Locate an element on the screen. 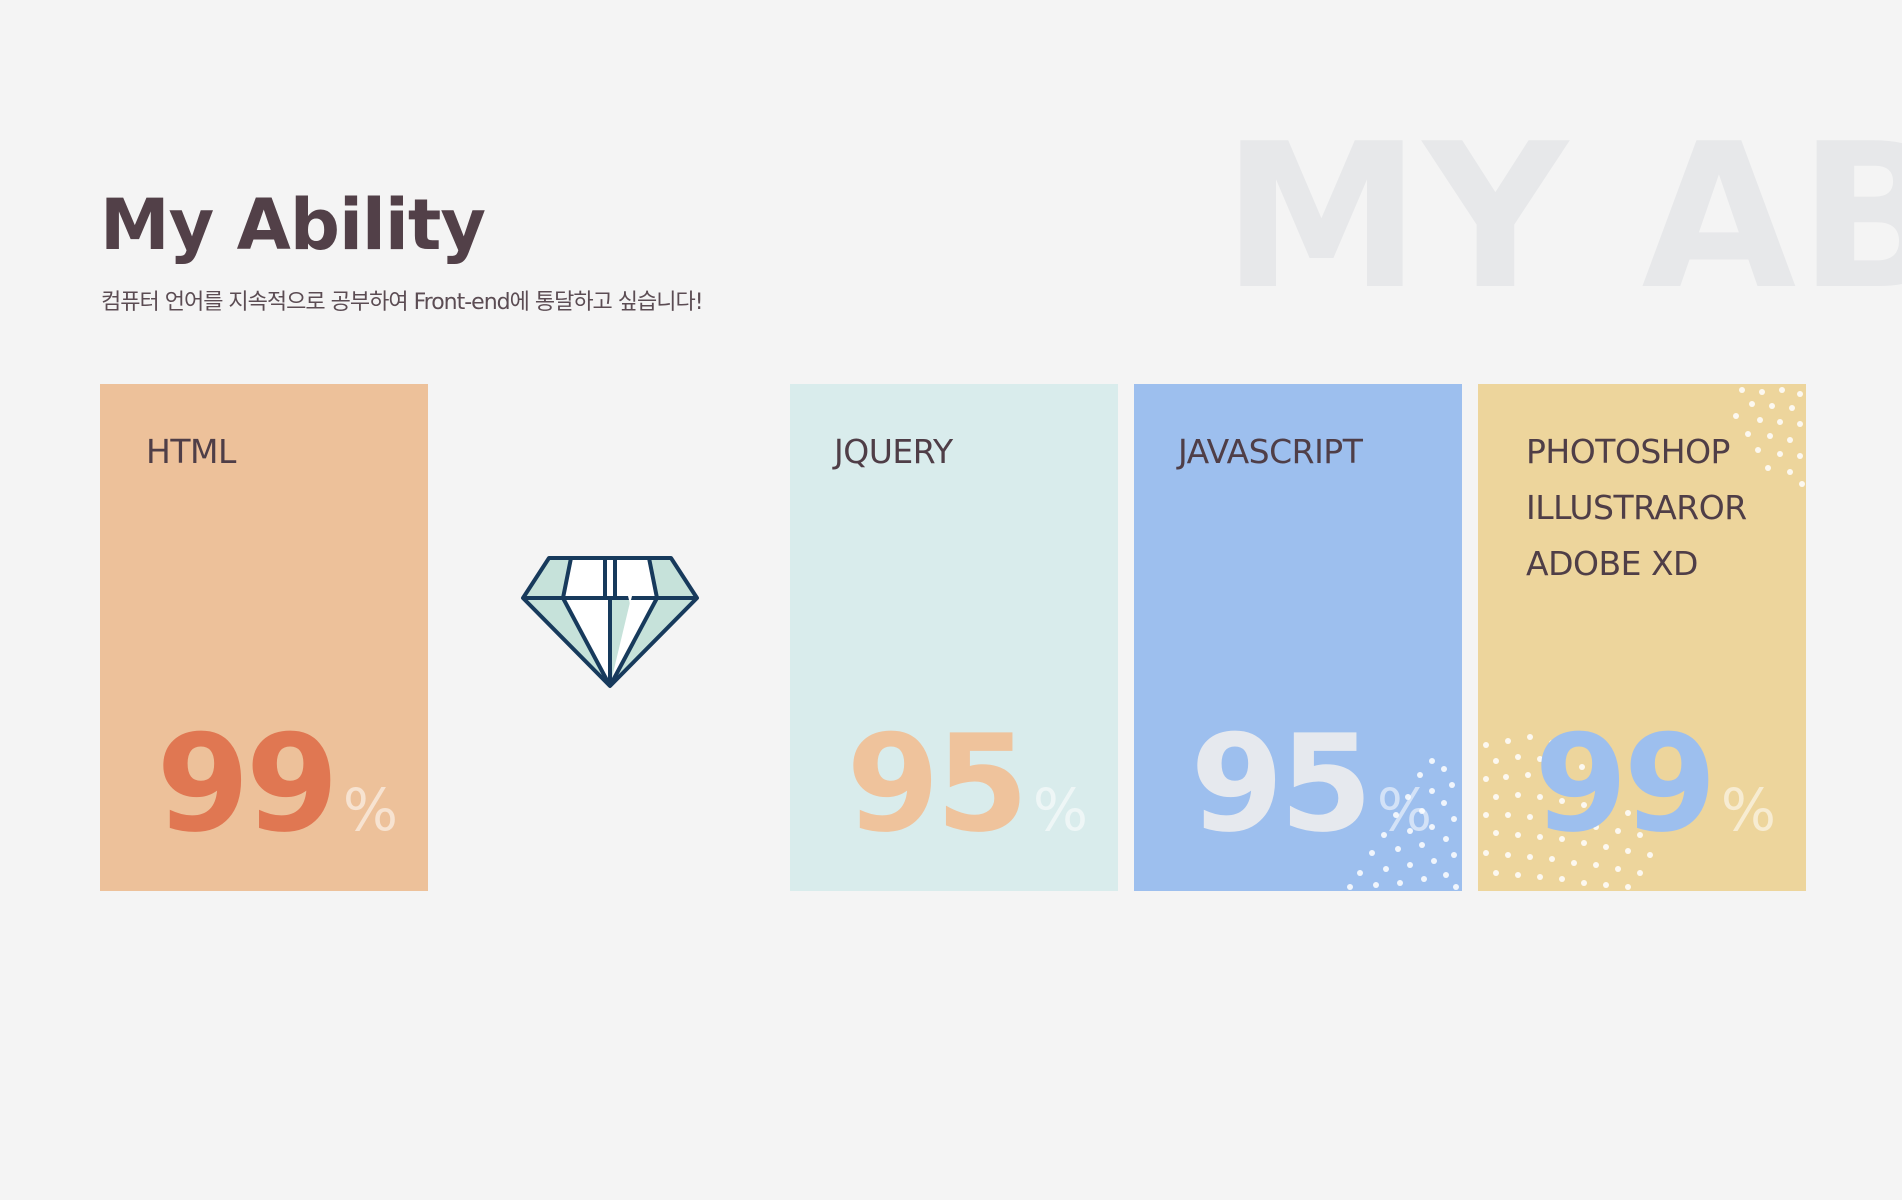 The height and width of the screenshot is (1200, 1902). background-watermark-text: MY ABILITY is located at coordinates (1562, 217).